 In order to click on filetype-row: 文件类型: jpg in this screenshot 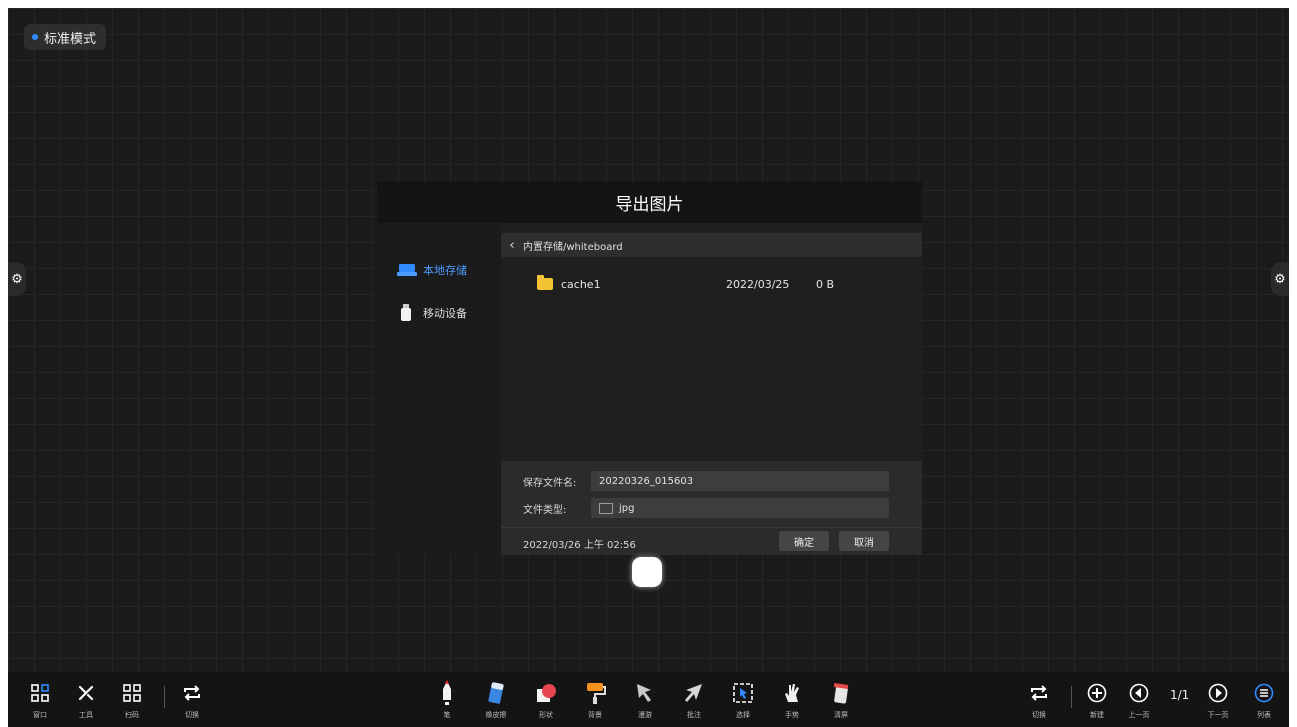, I will do `click(706, 508)`.